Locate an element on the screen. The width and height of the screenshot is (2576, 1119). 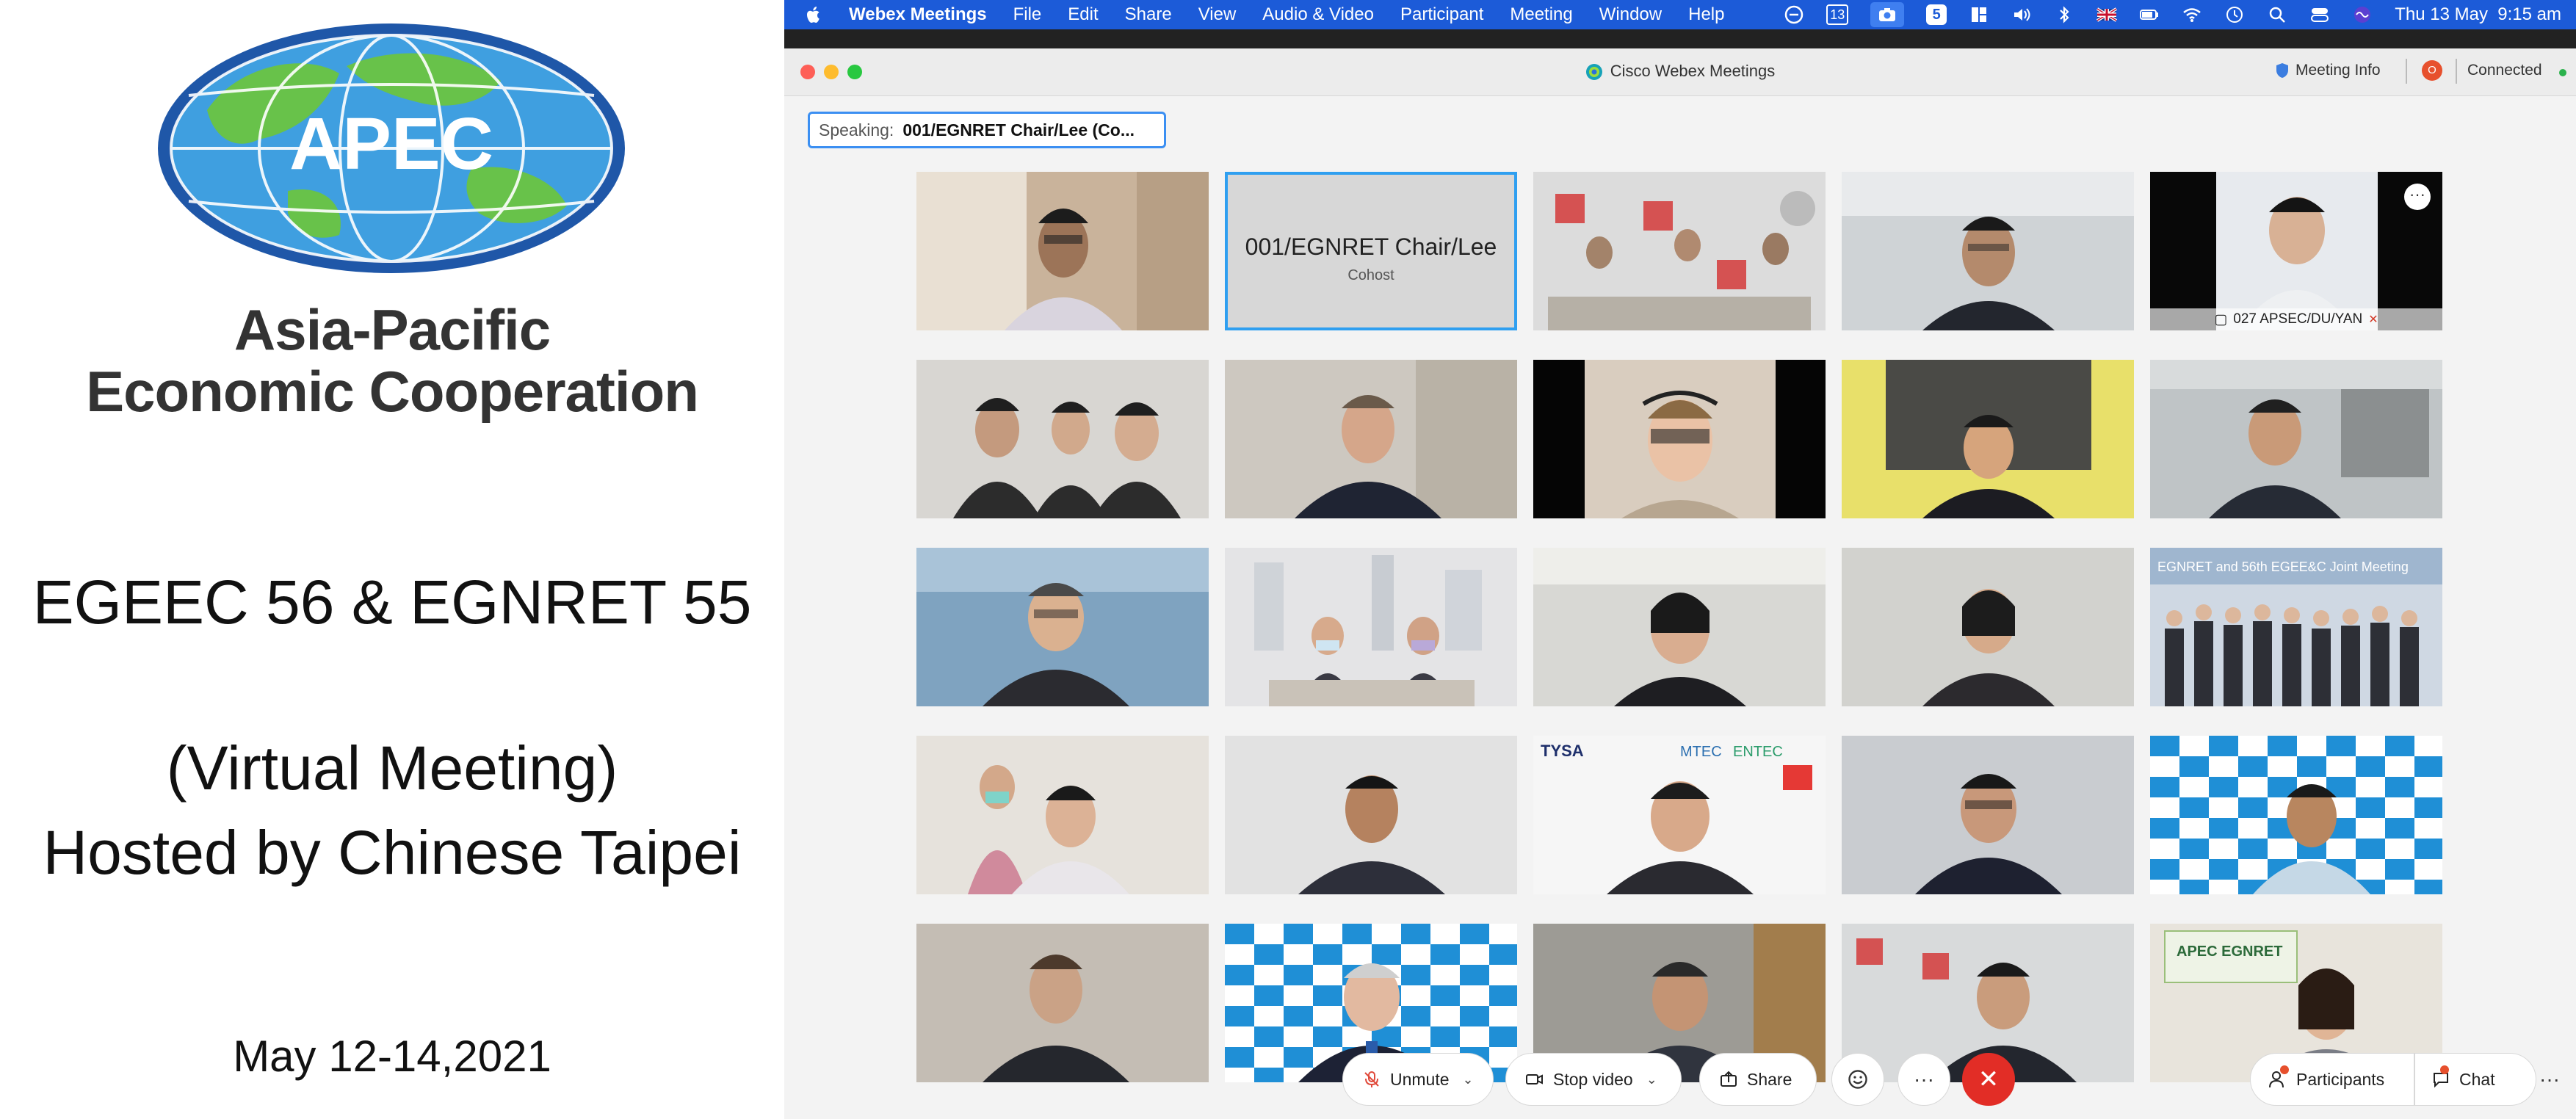
menu-participant: Participant is located at coordinates (1441, 14).